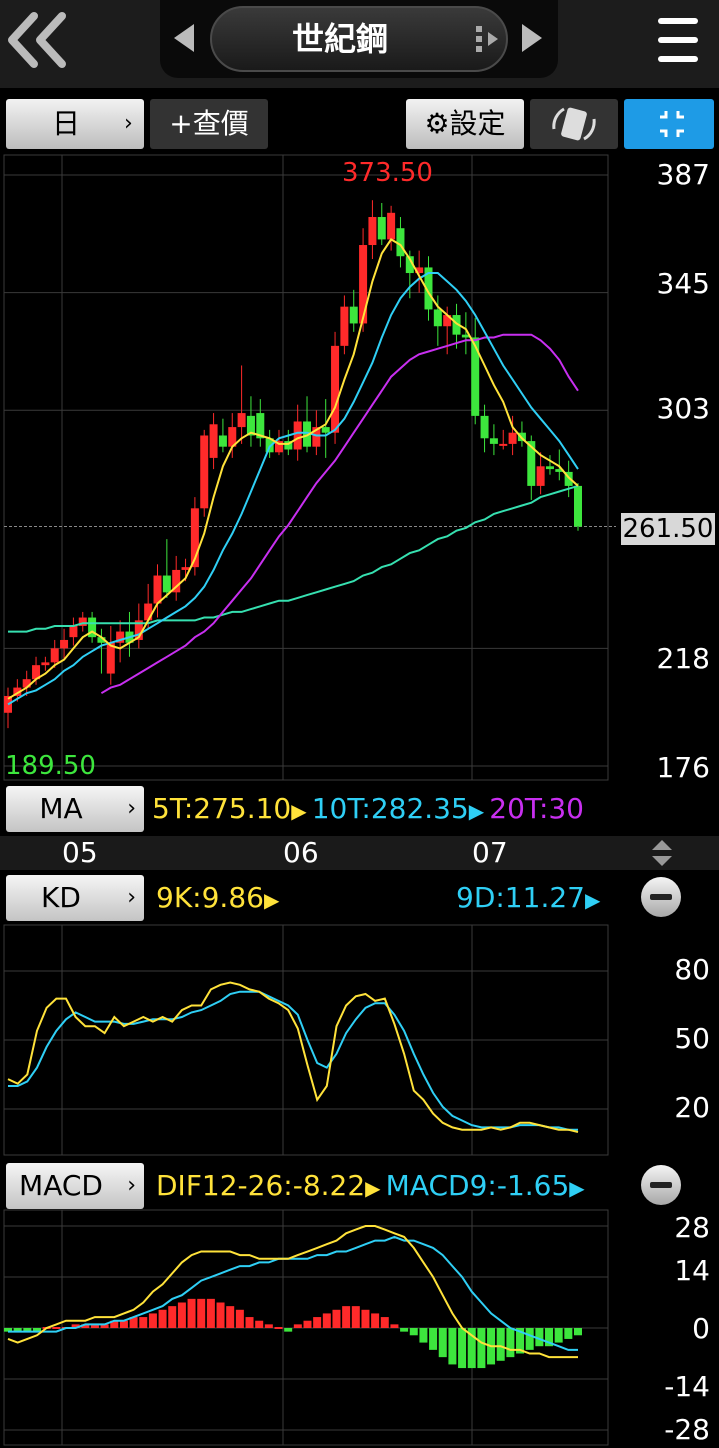 Image resolution: width=719 pixels, height=1448 pixels. Describe the element at coordinates (662, 853) in the screenshot. I see `resize-arrows-icon` at that location.